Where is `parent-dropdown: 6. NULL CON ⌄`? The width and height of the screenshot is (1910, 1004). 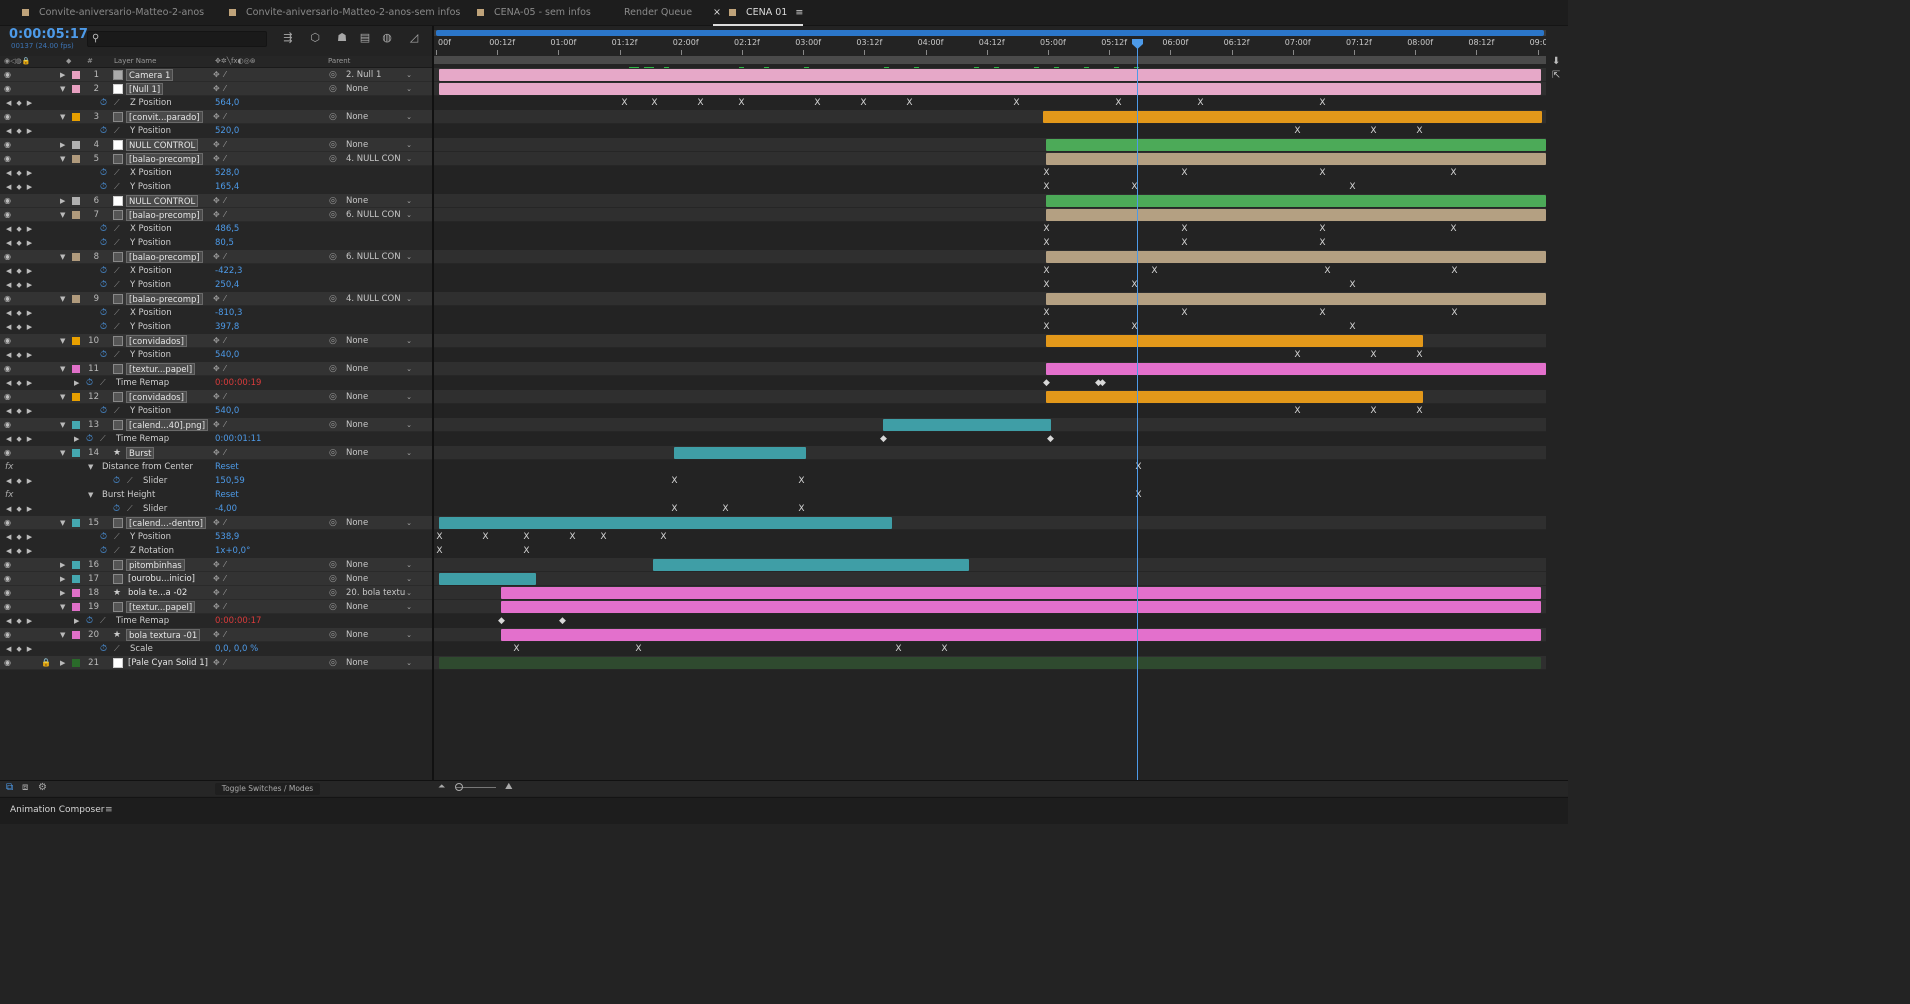 parent-dropdown: 6. NULL CON ⌄ is located at coordinates (380, 257).